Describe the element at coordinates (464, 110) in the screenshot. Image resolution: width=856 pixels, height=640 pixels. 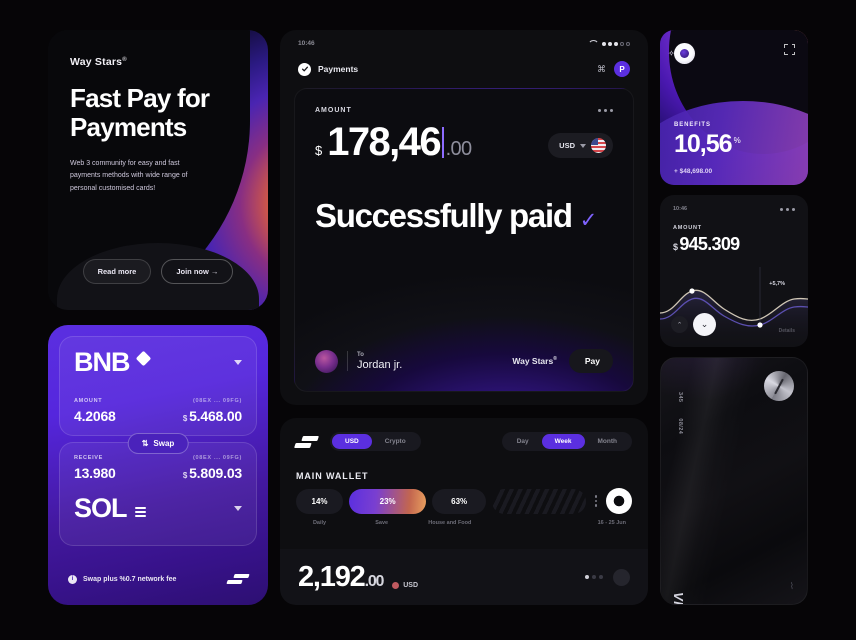
I see `amount-row: AMOUNT` at that location.